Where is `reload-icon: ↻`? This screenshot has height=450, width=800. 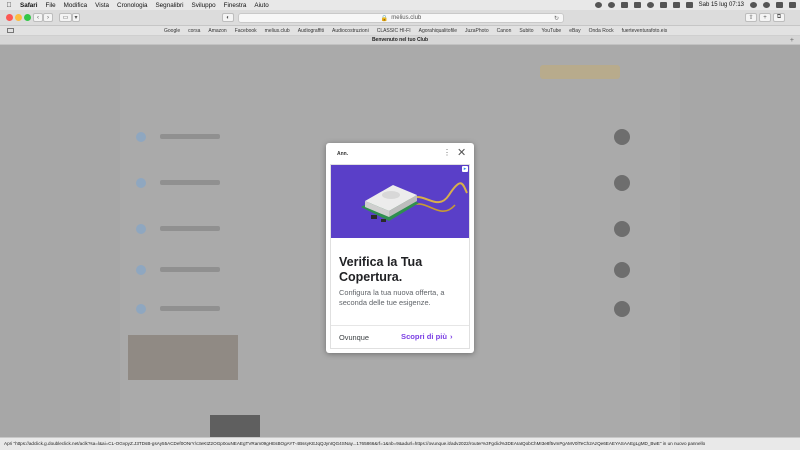
reload-icon: ↻ is located at coordinates (556, 18).